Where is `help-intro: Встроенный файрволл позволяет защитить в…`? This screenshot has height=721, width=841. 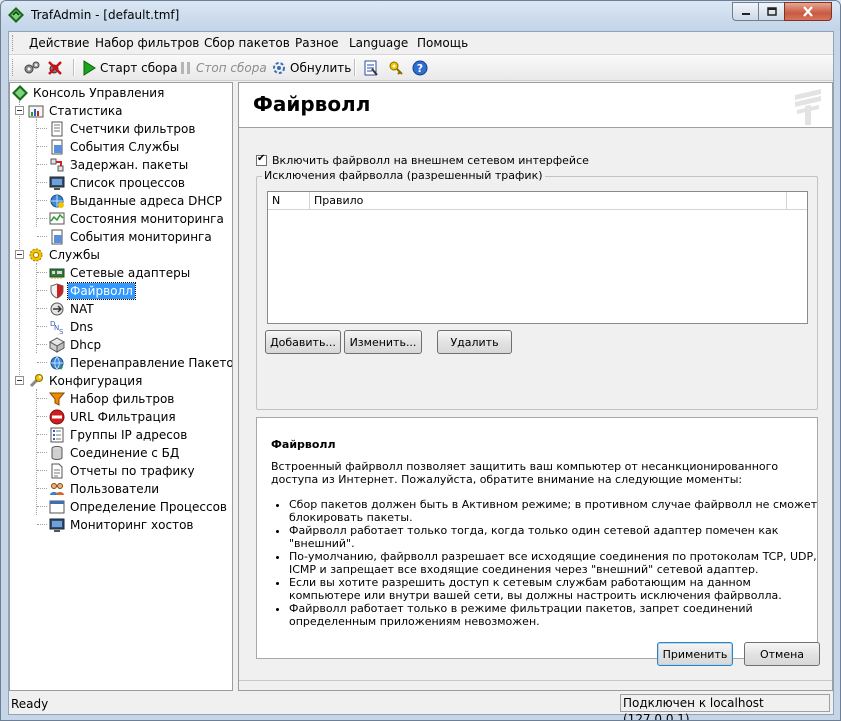
help-intro: Встроенный файрволл позволяет защитить в… is located at coordinates (525, 473).